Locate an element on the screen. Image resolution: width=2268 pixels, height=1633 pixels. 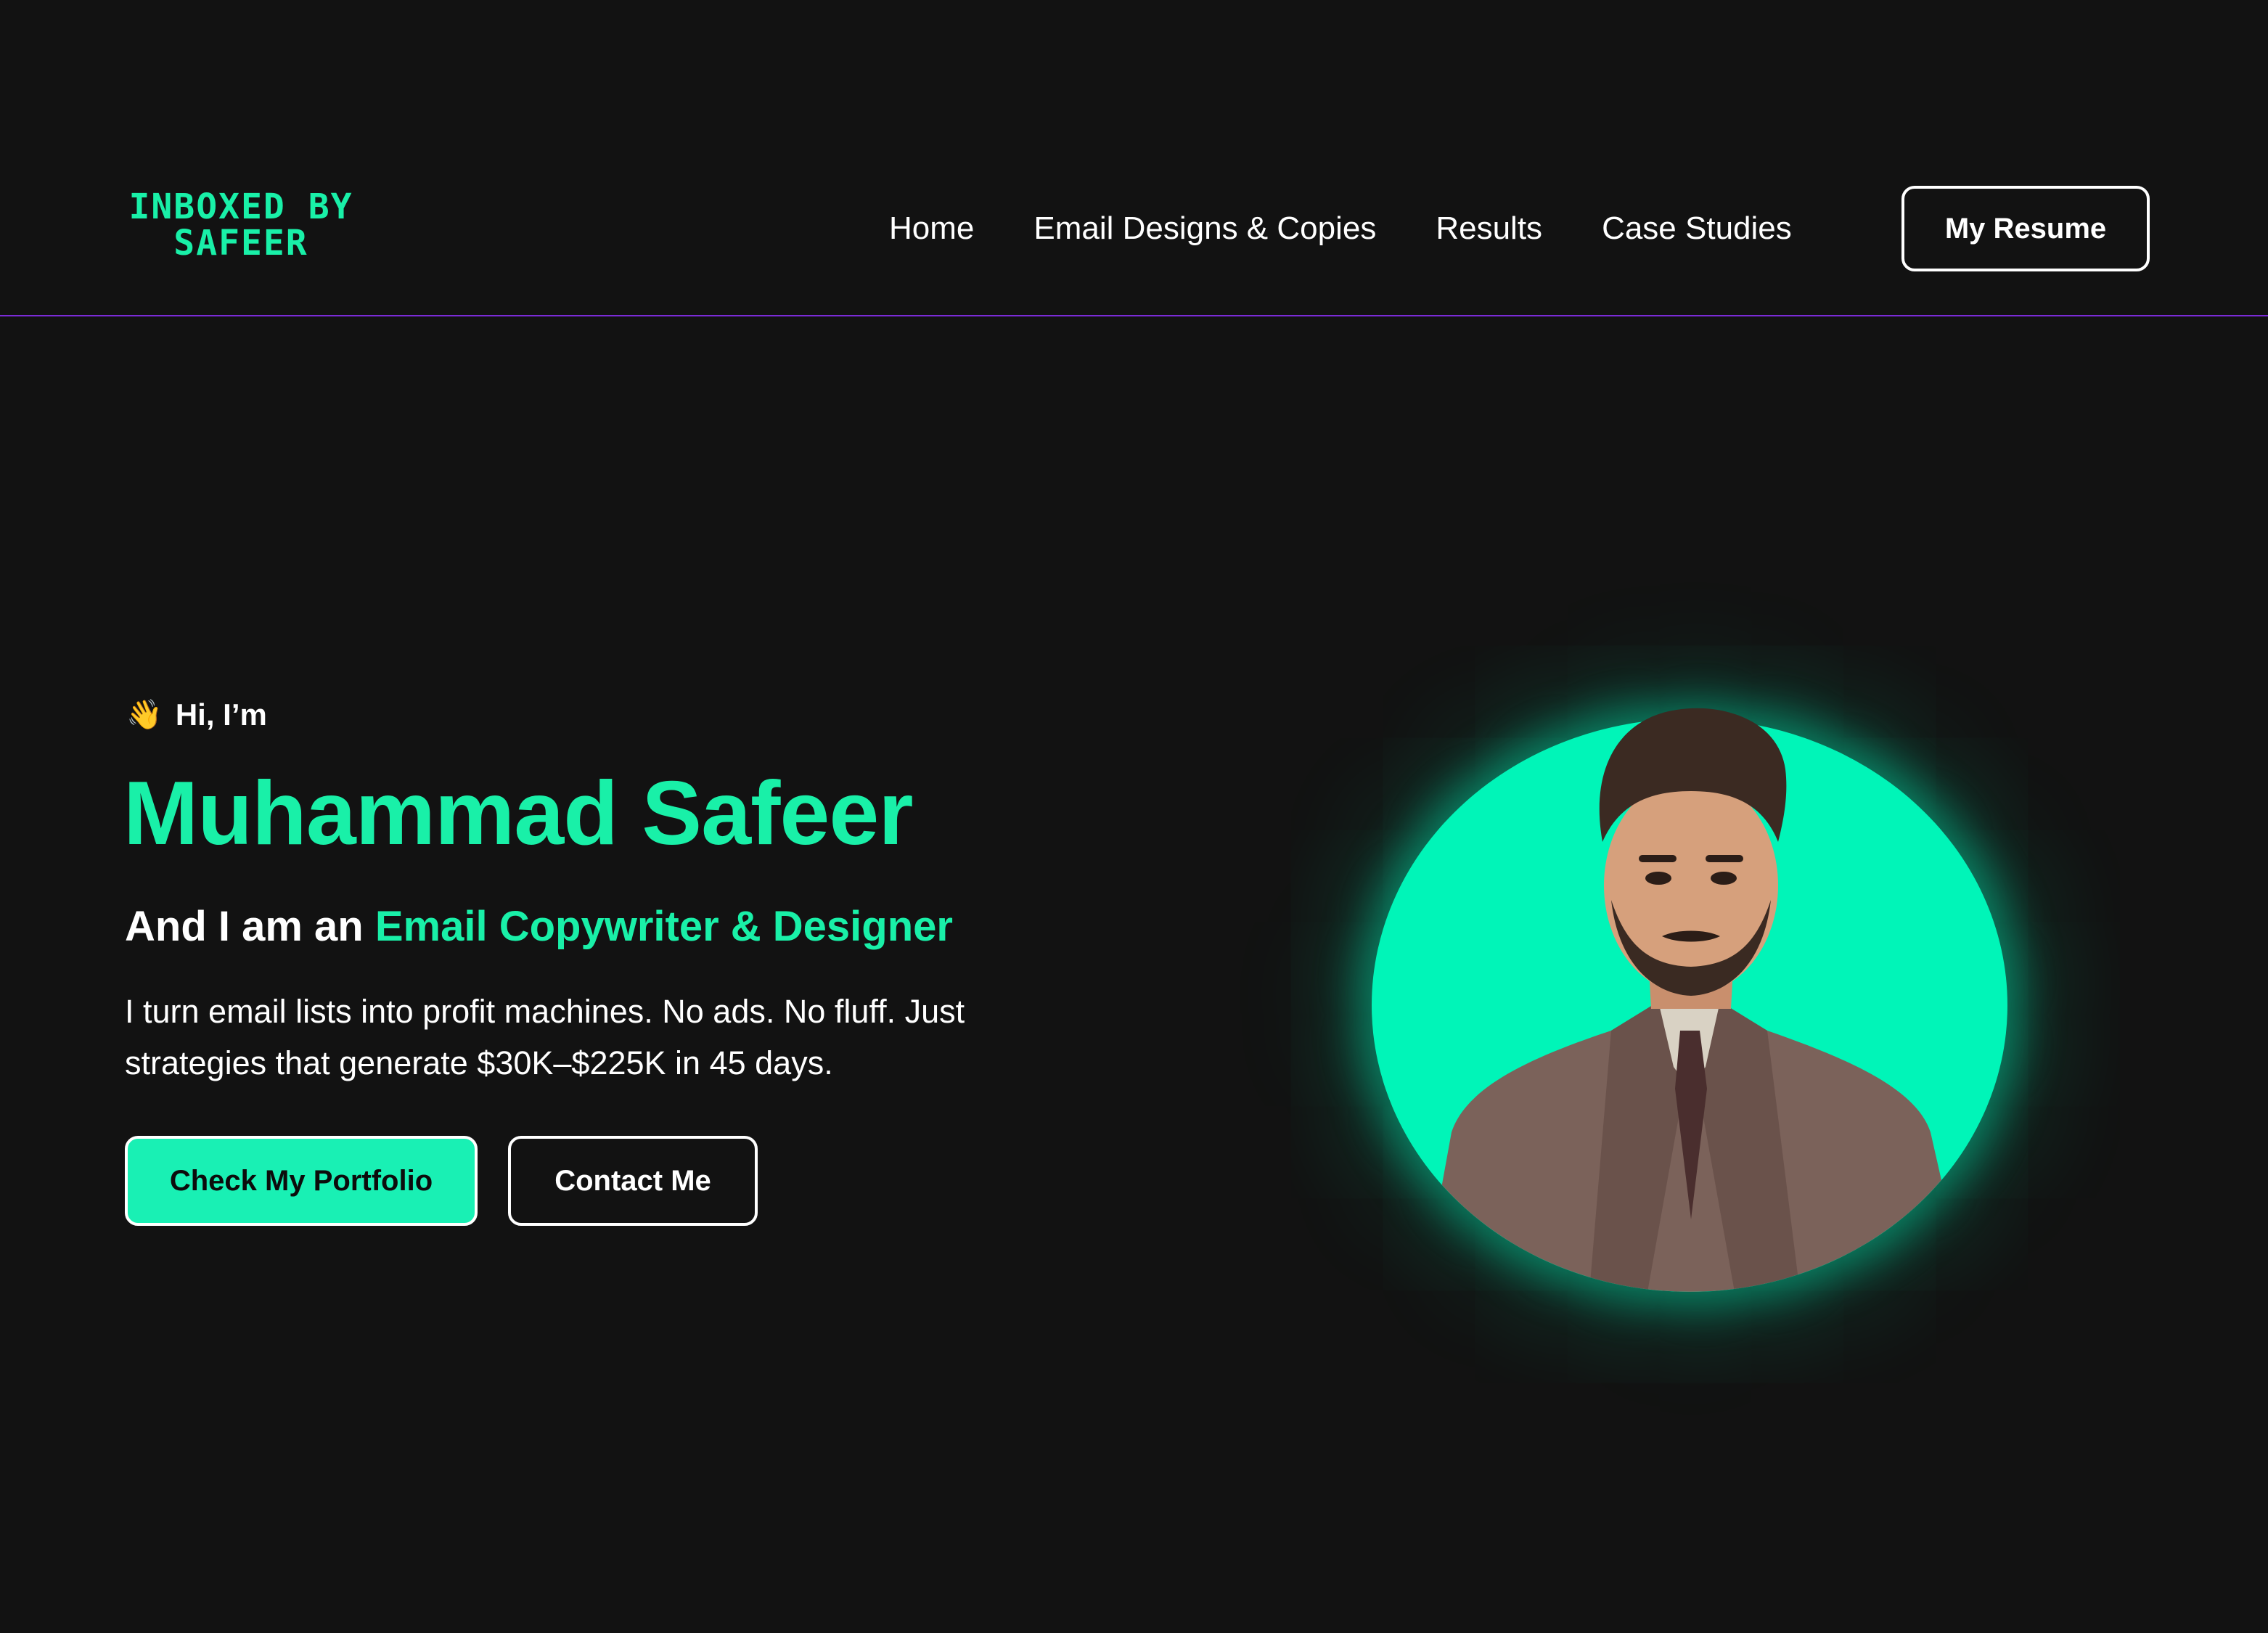
nav-link-email-designs: Email Designs & Copies is located at coordinates (1204, 228).